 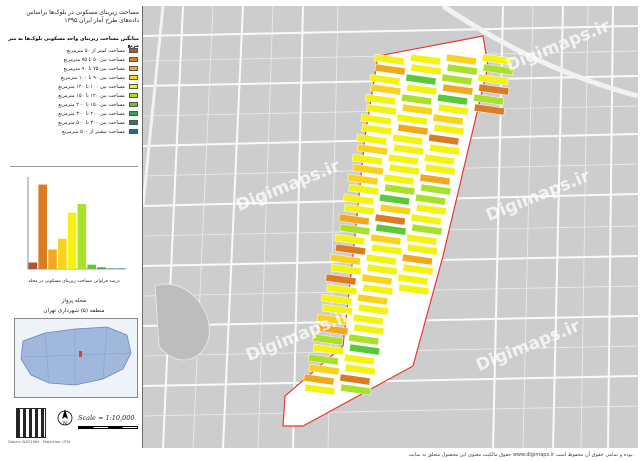 I want to click on location-title: محله پرواز, so click(x=74, y=301).